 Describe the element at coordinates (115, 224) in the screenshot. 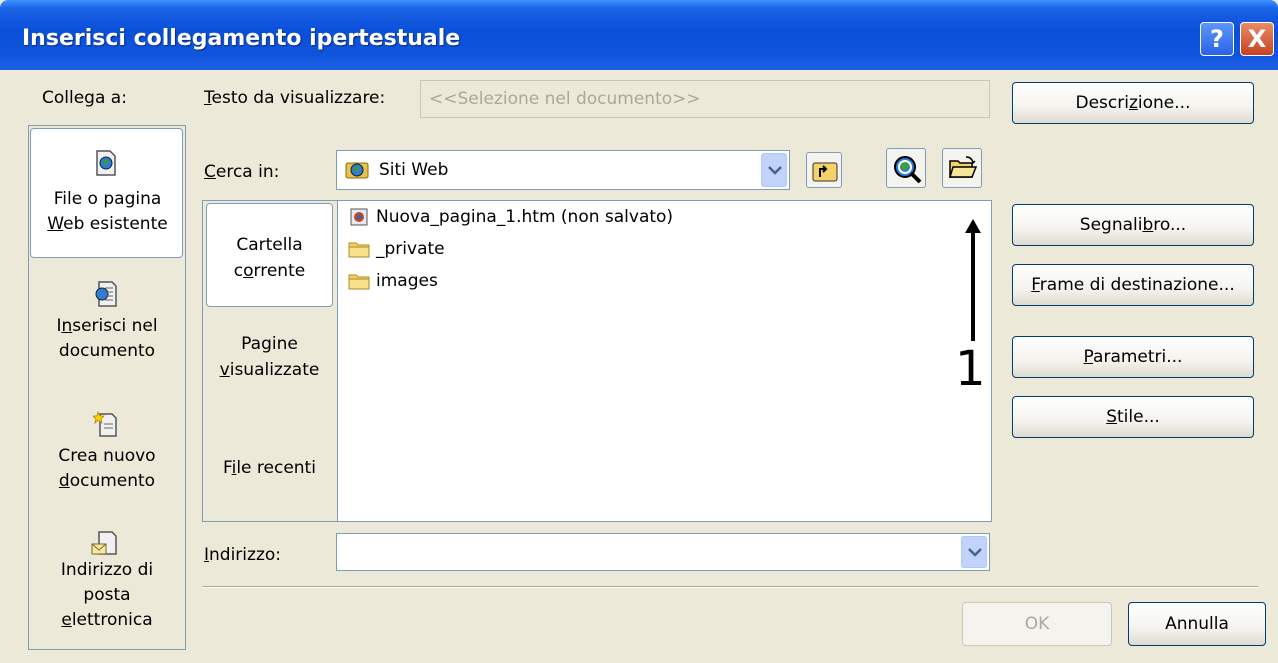

I see `link-item-line2: eb esistente` at that location.